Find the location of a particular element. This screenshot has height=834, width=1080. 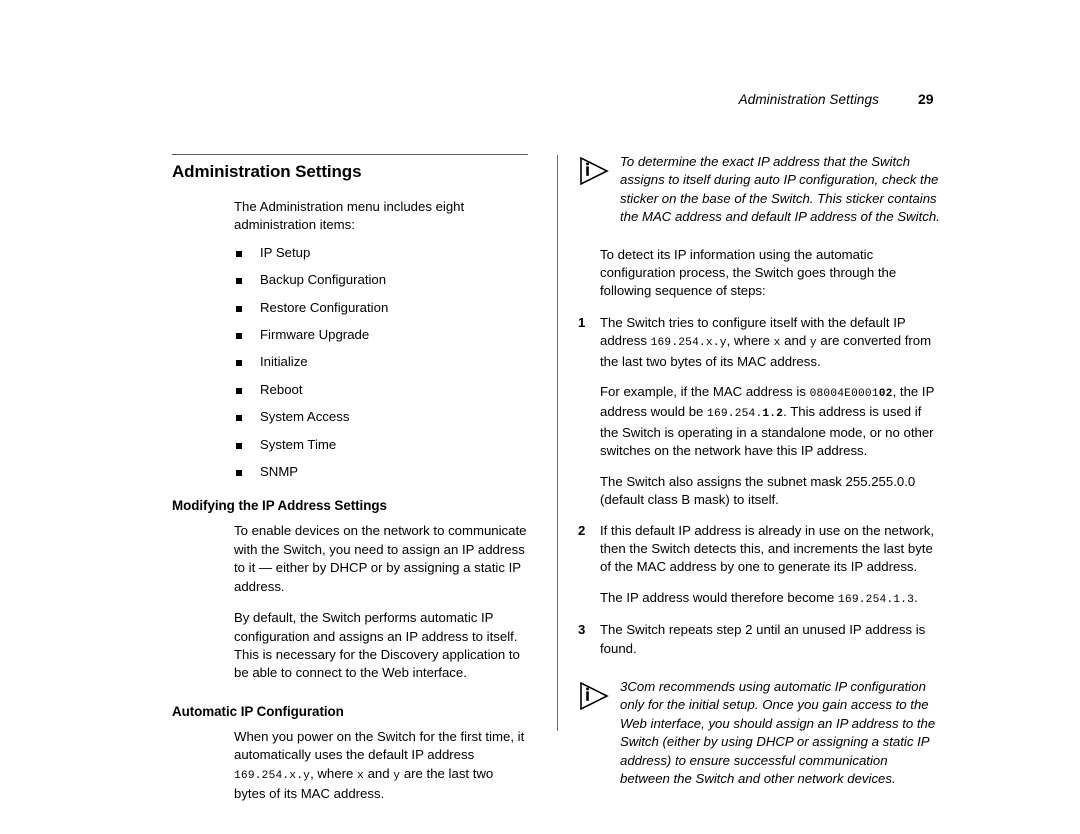

result-text-after: . is located at coordinates (916, 597).